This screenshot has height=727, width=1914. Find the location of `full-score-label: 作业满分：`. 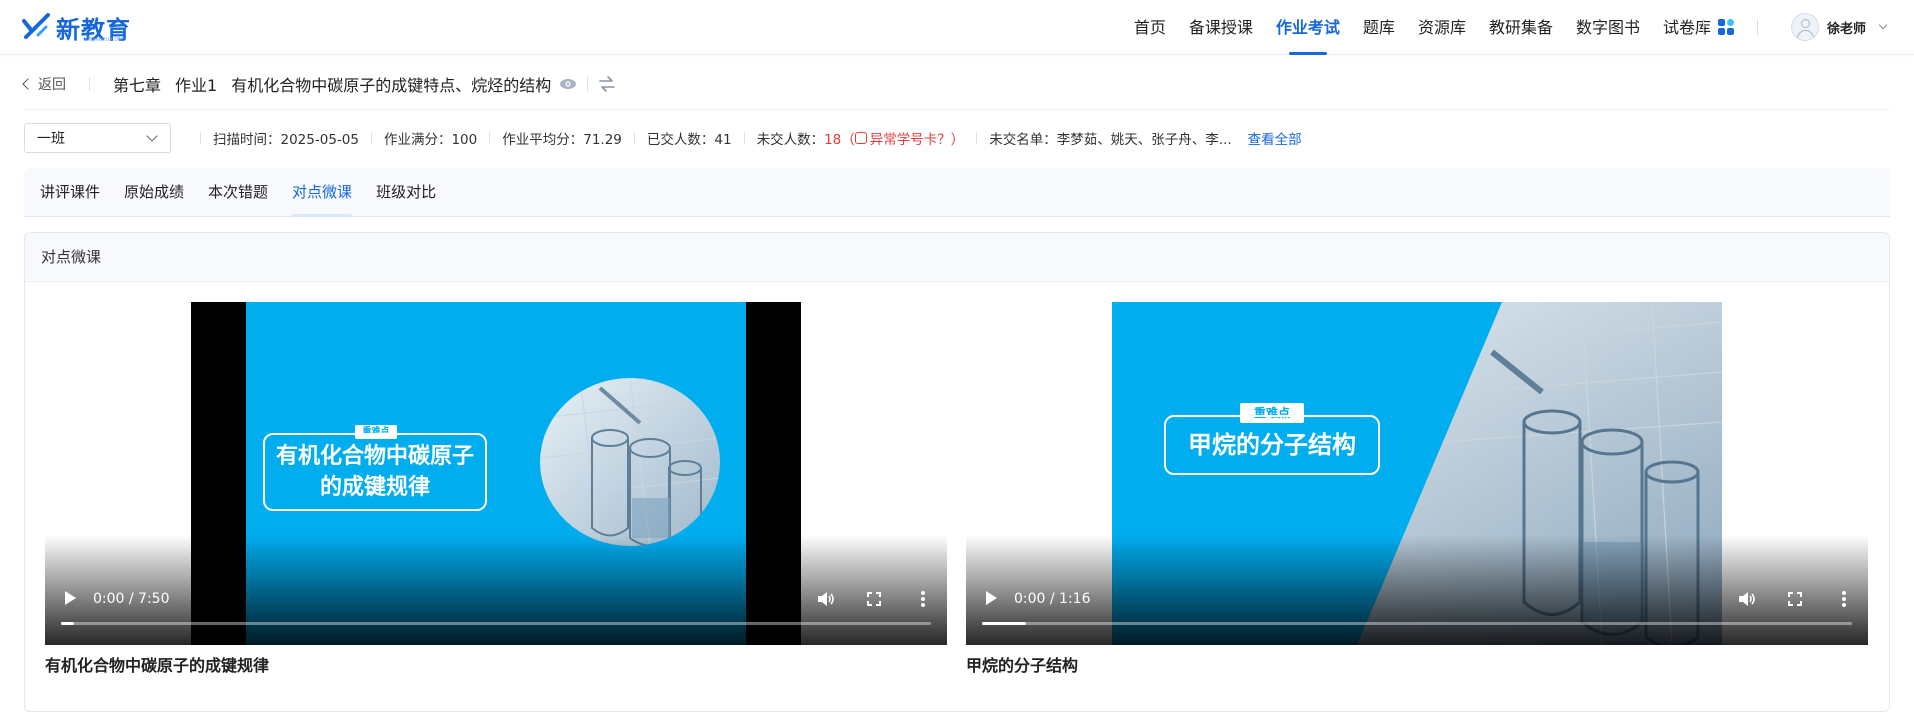

full-score-label: 作业满分： is located at coordinates (417, 140).